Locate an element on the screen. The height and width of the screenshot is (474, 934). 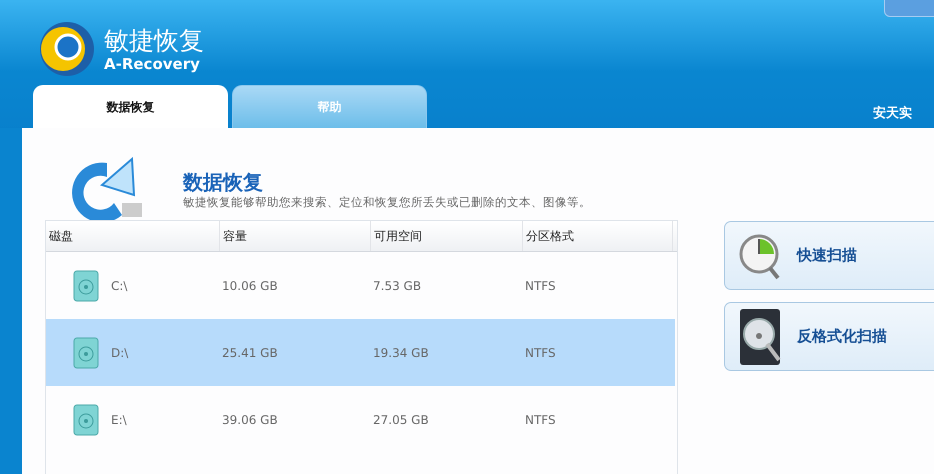
scan-button: 反格式化扫描 is located at coordinates (829, 336).